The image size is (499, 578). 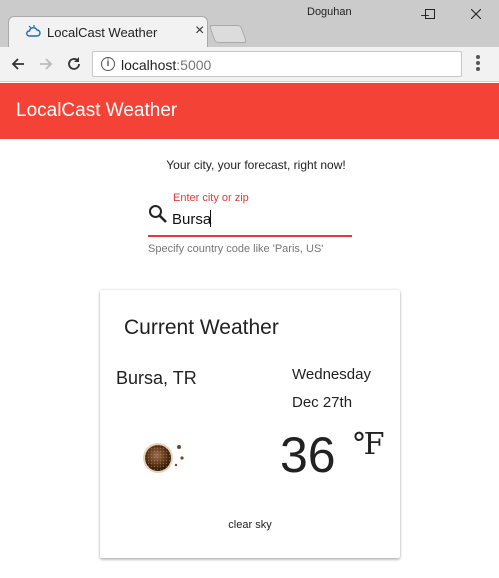 What do you see at coordinates (199, 31) in the screenshot?
I see `tab-close-icon: ×` at bounding box center [199, 31].